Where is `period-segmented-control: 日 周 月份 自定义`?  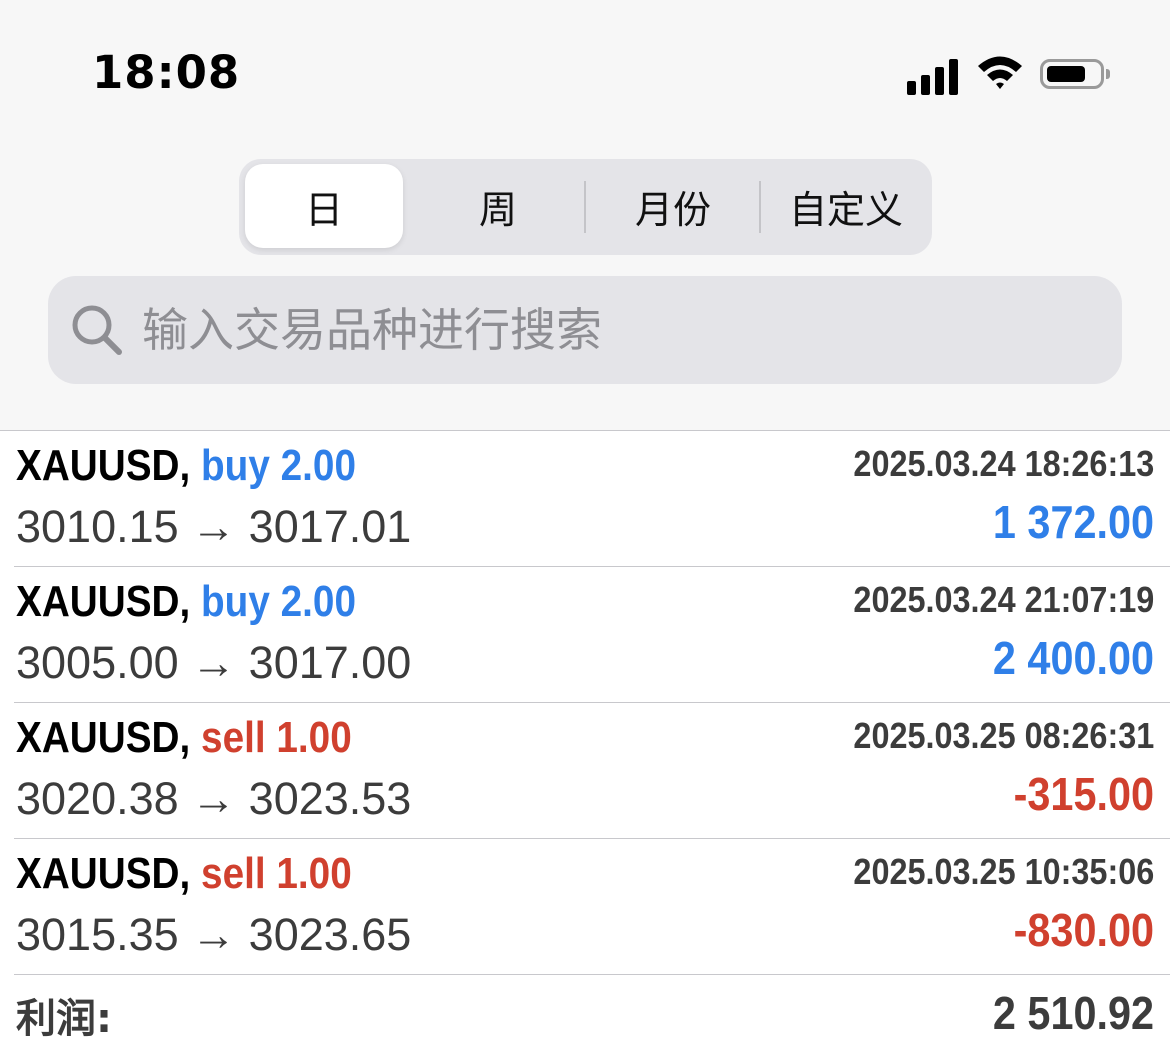 period-segmented-control: 日 周 月份 自定义 is located at coordinates (585, 207).